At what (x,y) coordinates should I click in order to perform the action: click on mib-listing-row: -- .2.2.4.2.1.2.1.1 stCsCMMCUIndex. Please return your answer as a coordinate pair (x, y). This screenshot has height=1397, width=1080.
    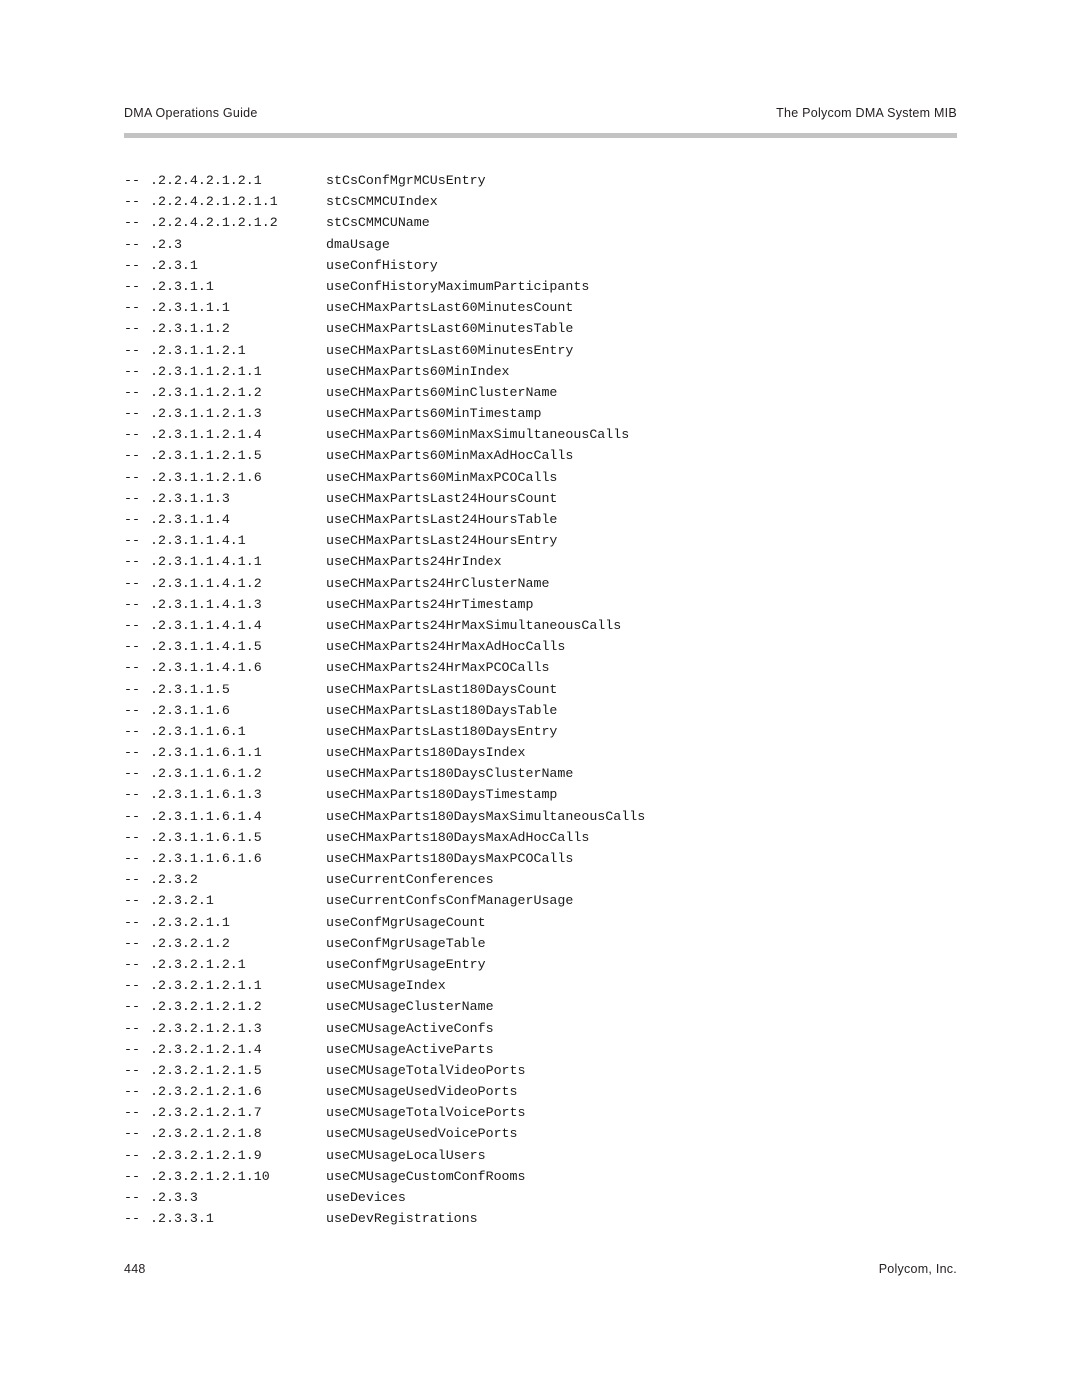
    Looking at the image, I should click on (564, 201).